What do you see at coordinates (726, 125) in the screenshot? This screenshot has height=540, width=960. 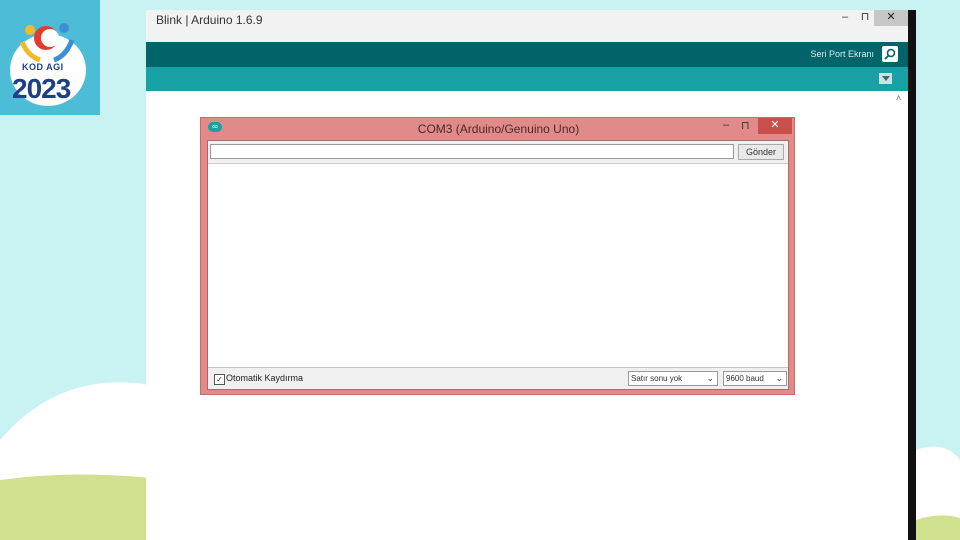 I see `sm-minimize-button: ‒` at bounding box center [726, 125].